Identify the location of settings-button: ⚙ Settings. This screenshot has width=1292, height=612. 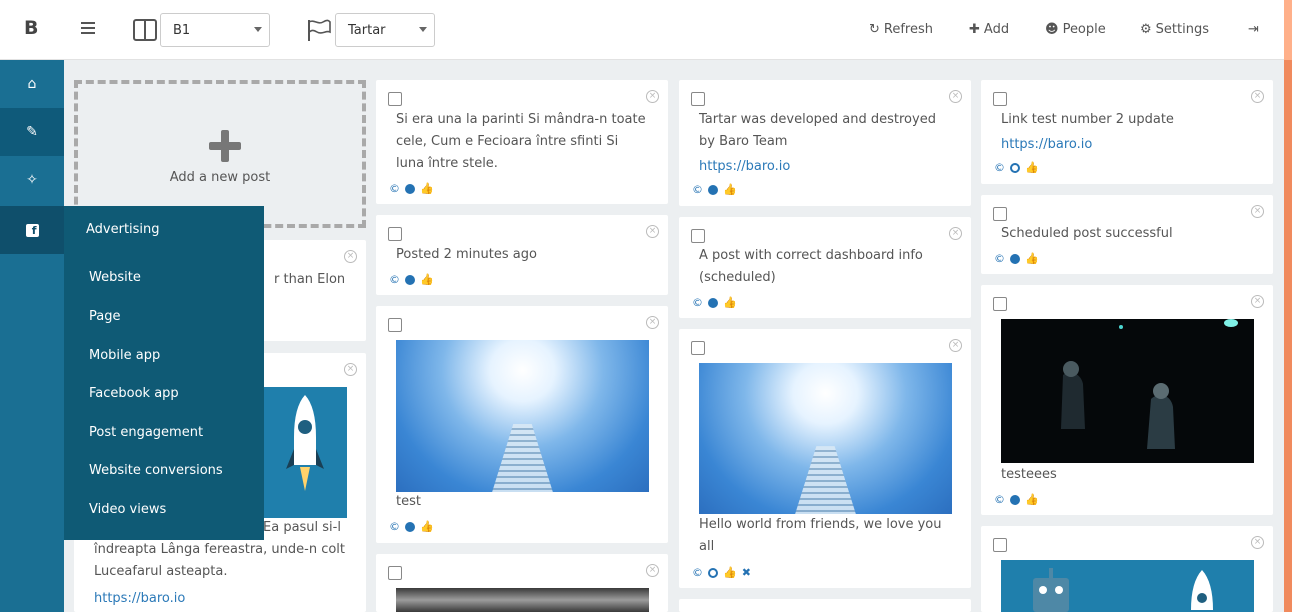
(1174, 29).